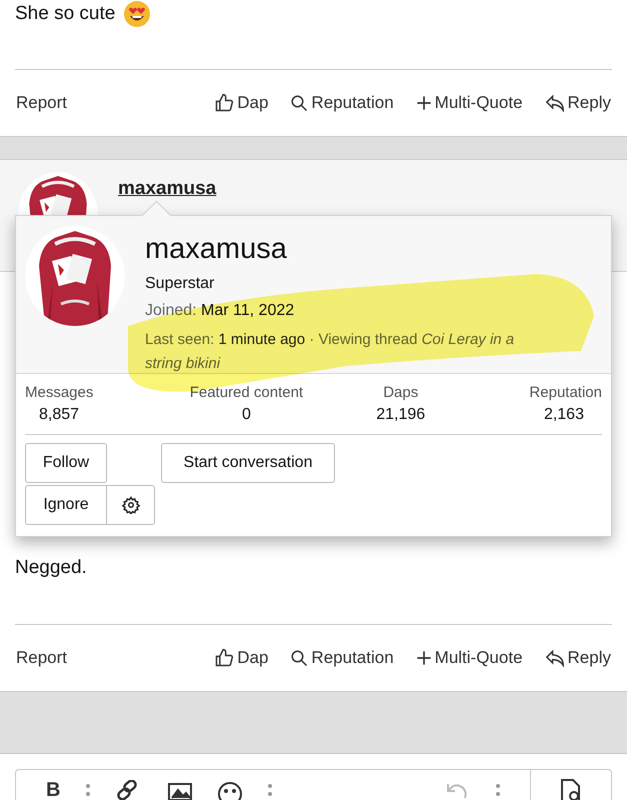 The width and height of the screenshot is (627, 800). Describe the element at coordinates (180, 790) in the screenshot. I see `image-icon` at that location.